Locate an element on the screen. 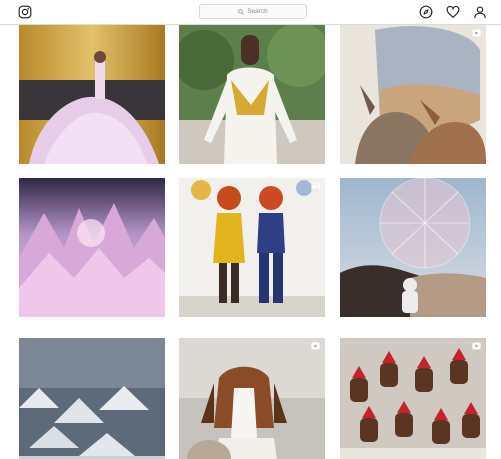 Image resolution: width=501 pixels, height=459 pixels. profile-icon is located at coordinates (480, 12).